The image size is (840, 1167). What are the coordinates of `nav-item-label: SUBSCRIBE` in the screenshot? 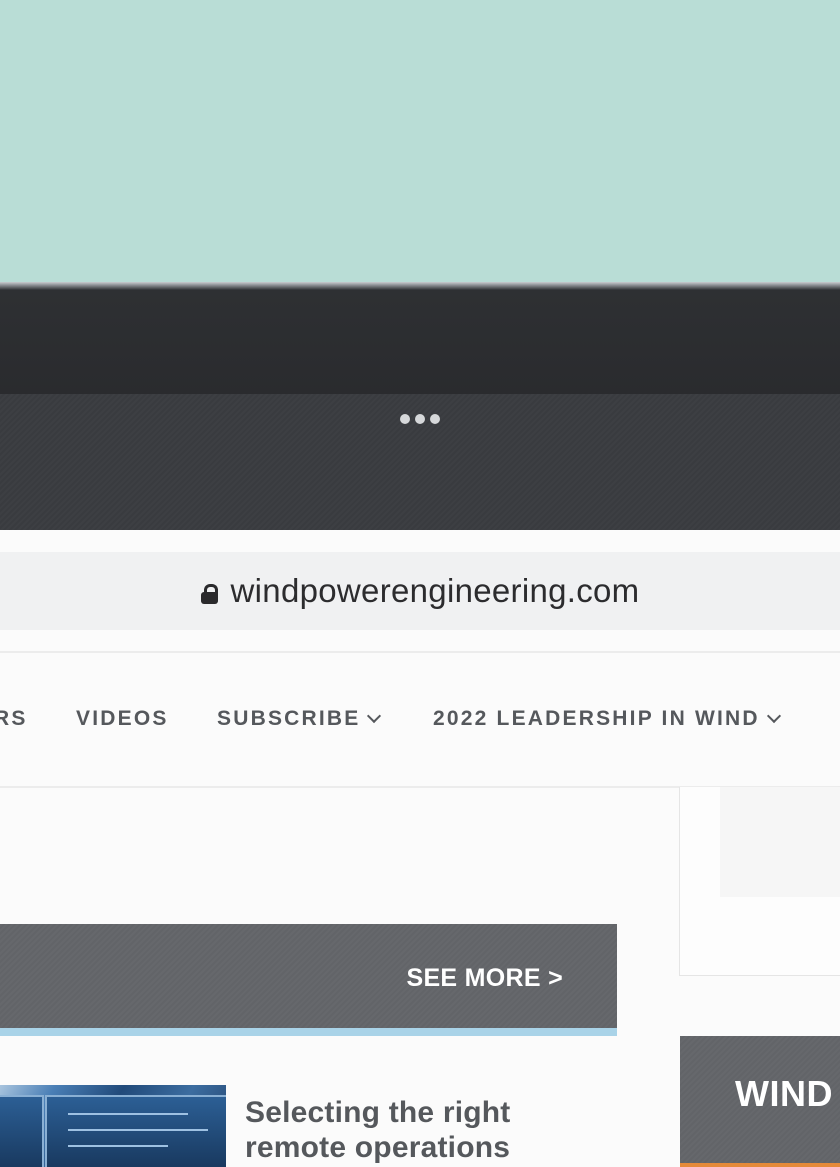 It's located at (289, 718).